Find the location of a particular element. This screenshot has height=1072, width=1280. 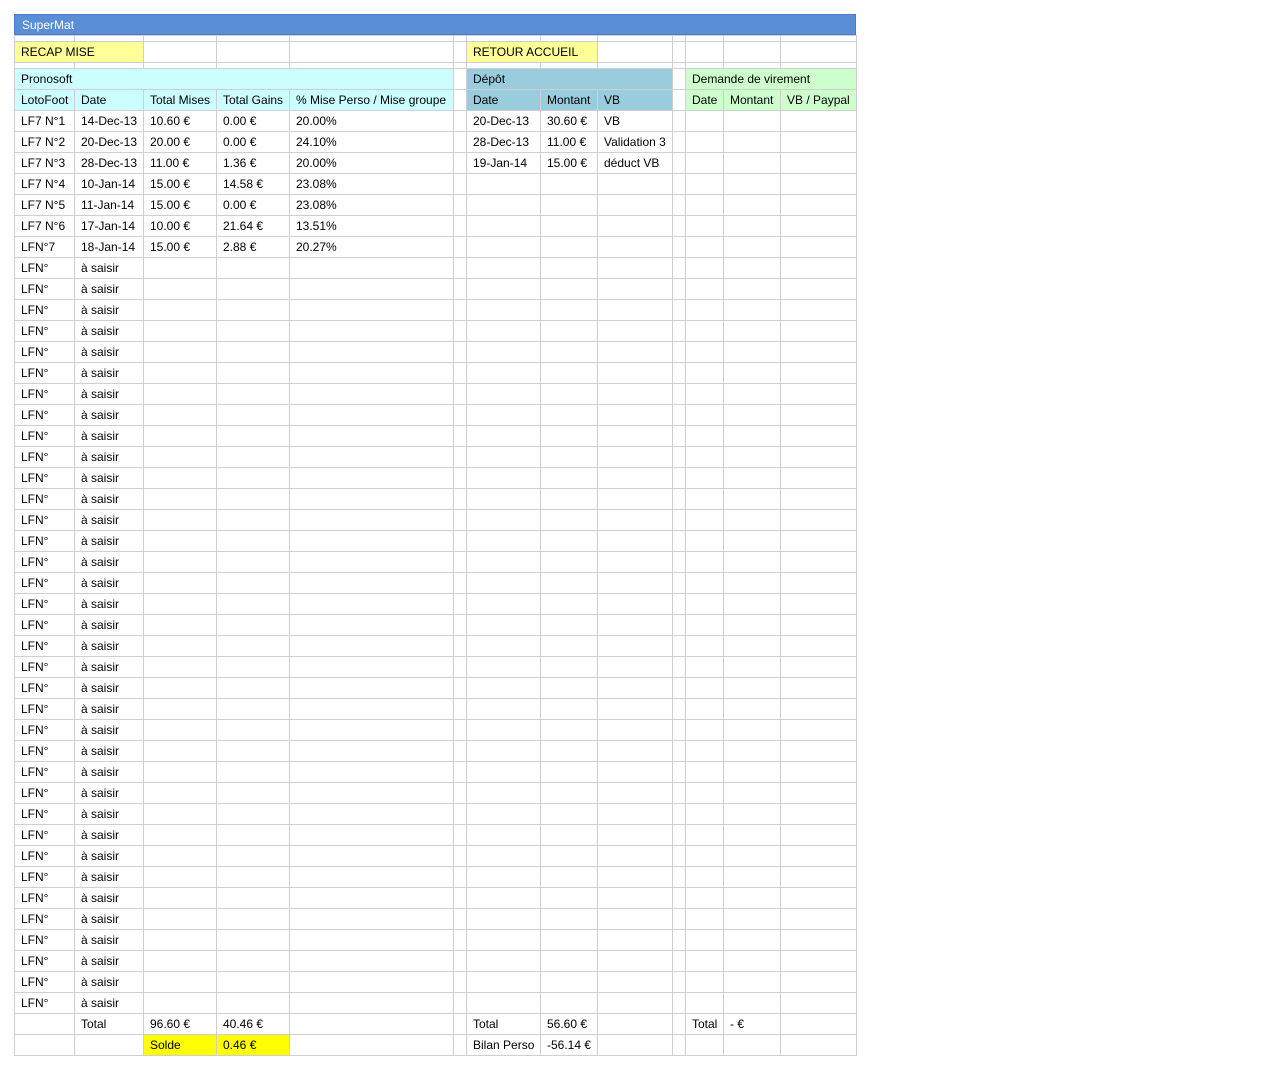

cell-depot-vb: Validation 3 is located at coordinates (635, 142).